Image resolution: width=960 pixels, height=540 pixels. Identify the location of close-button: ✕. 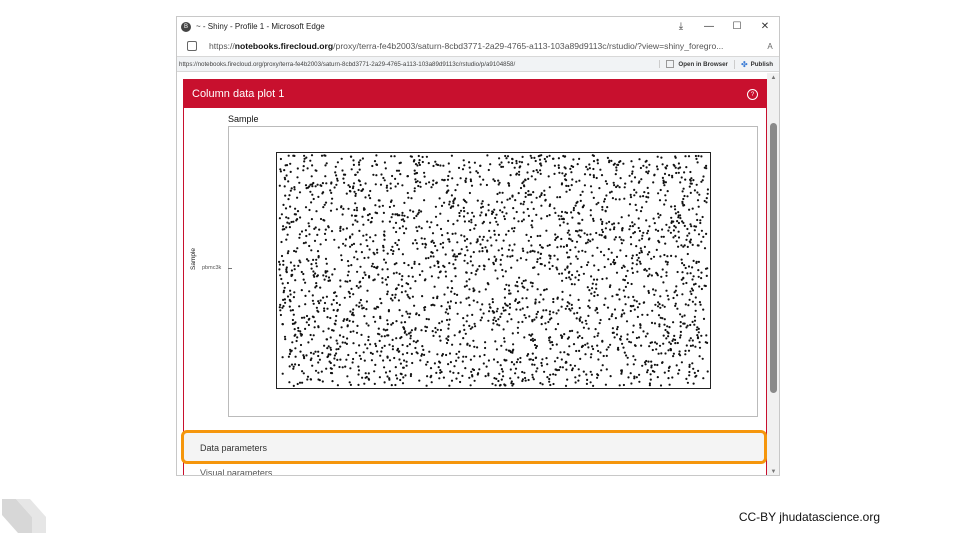
(765, 26).